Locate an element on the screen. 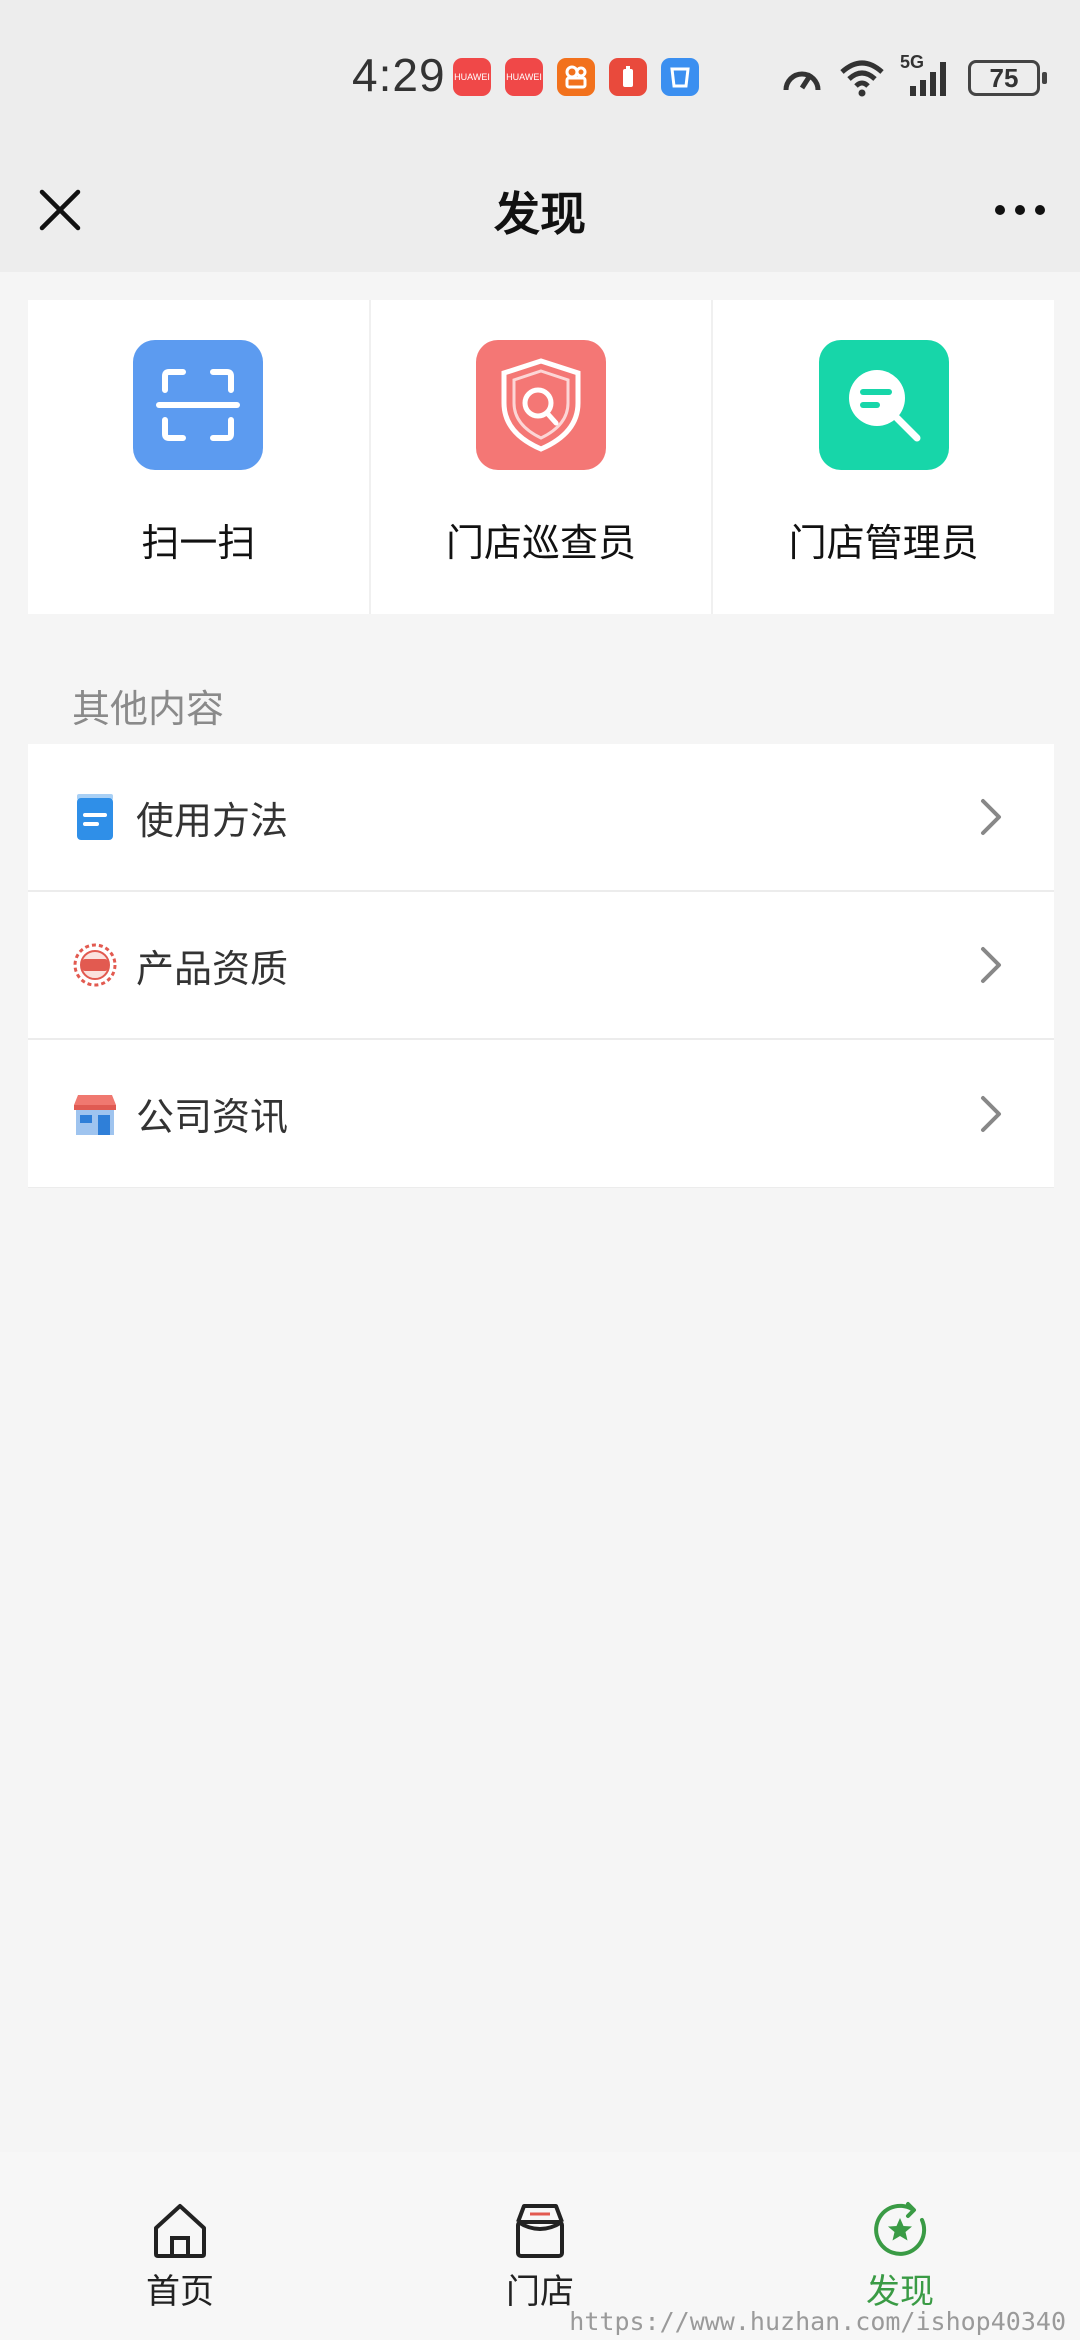  tab-label: 首页 is located at coordinates (180, 2292).